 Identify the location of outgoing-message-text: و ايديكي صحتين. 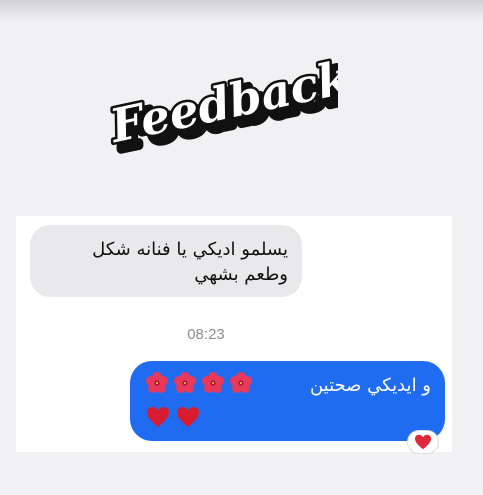
(370, 385).